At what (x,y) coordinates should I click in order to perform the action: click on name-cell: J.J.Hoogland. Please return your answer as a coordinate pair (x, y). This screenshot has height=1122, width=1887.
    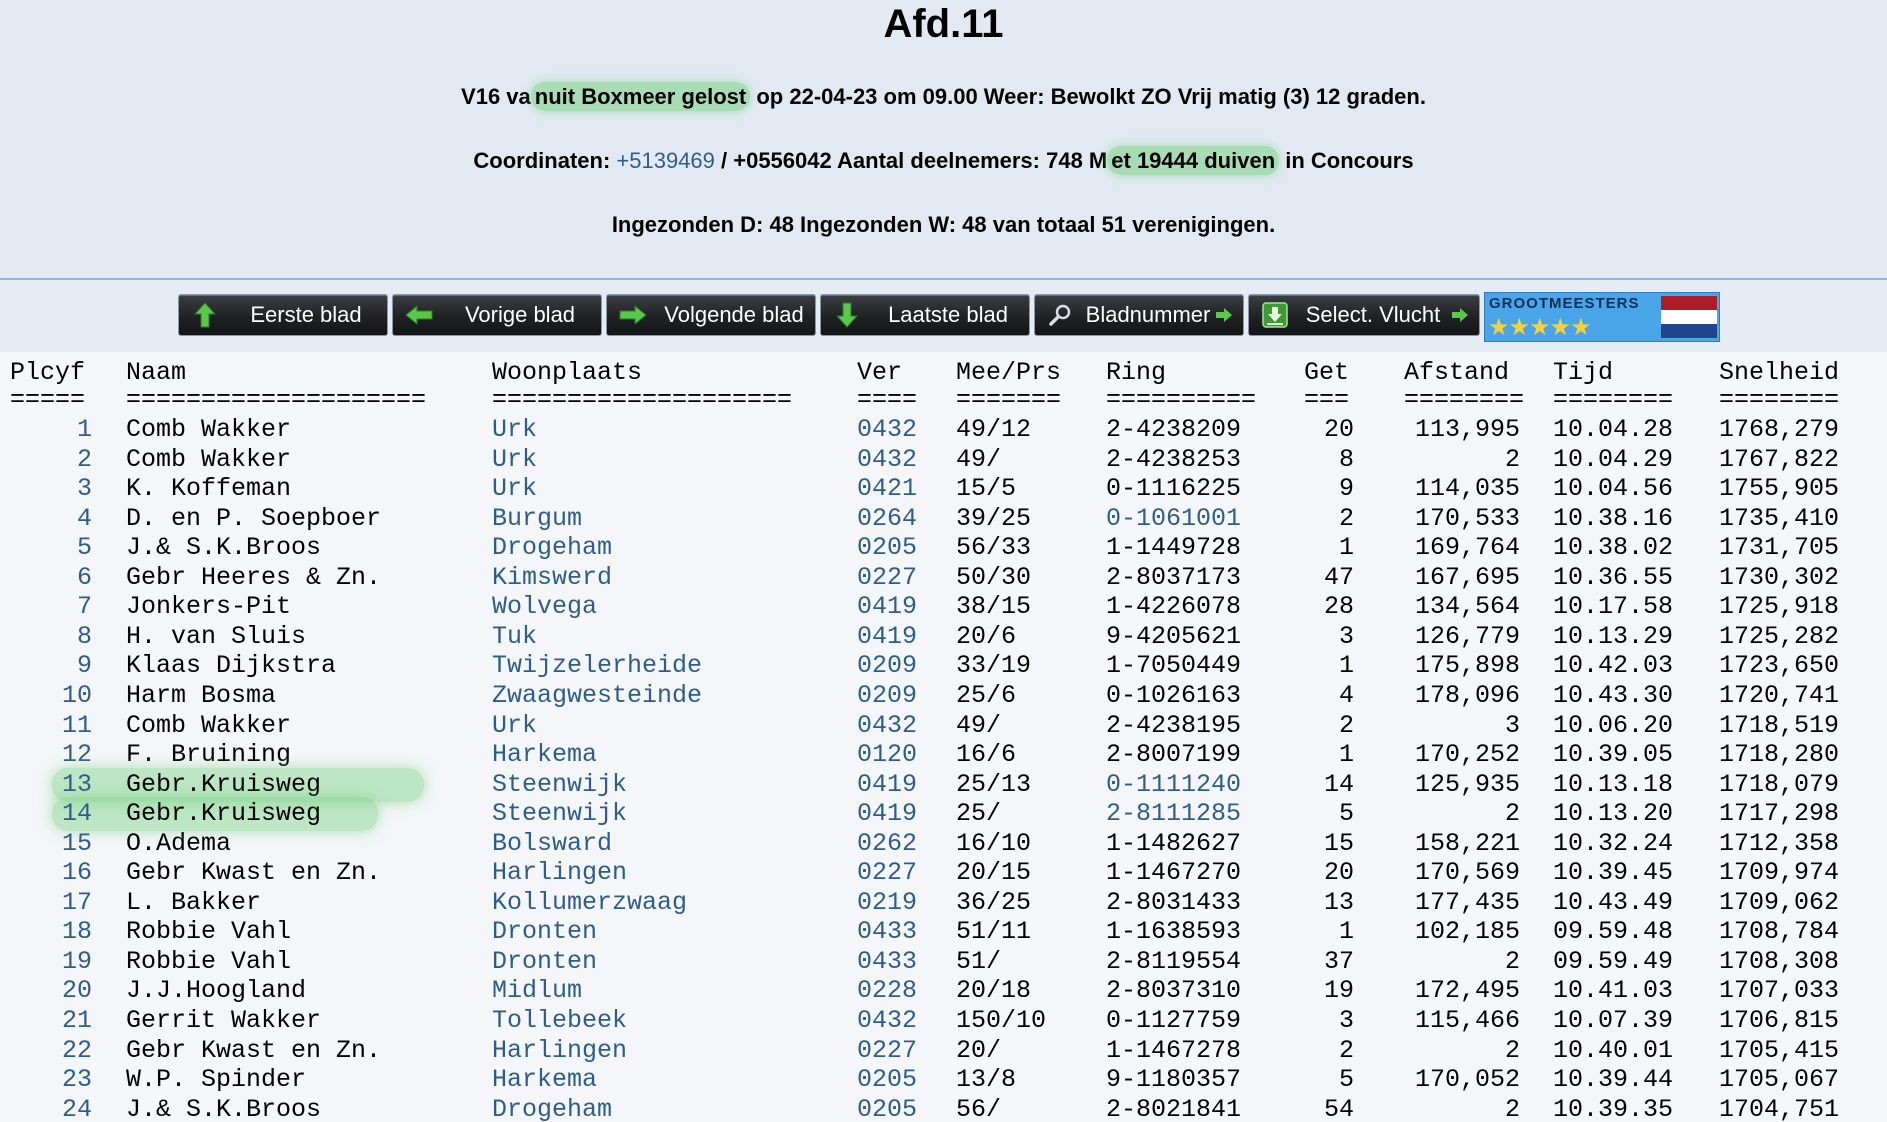
    Looking at the image, I should click on (216, 991).